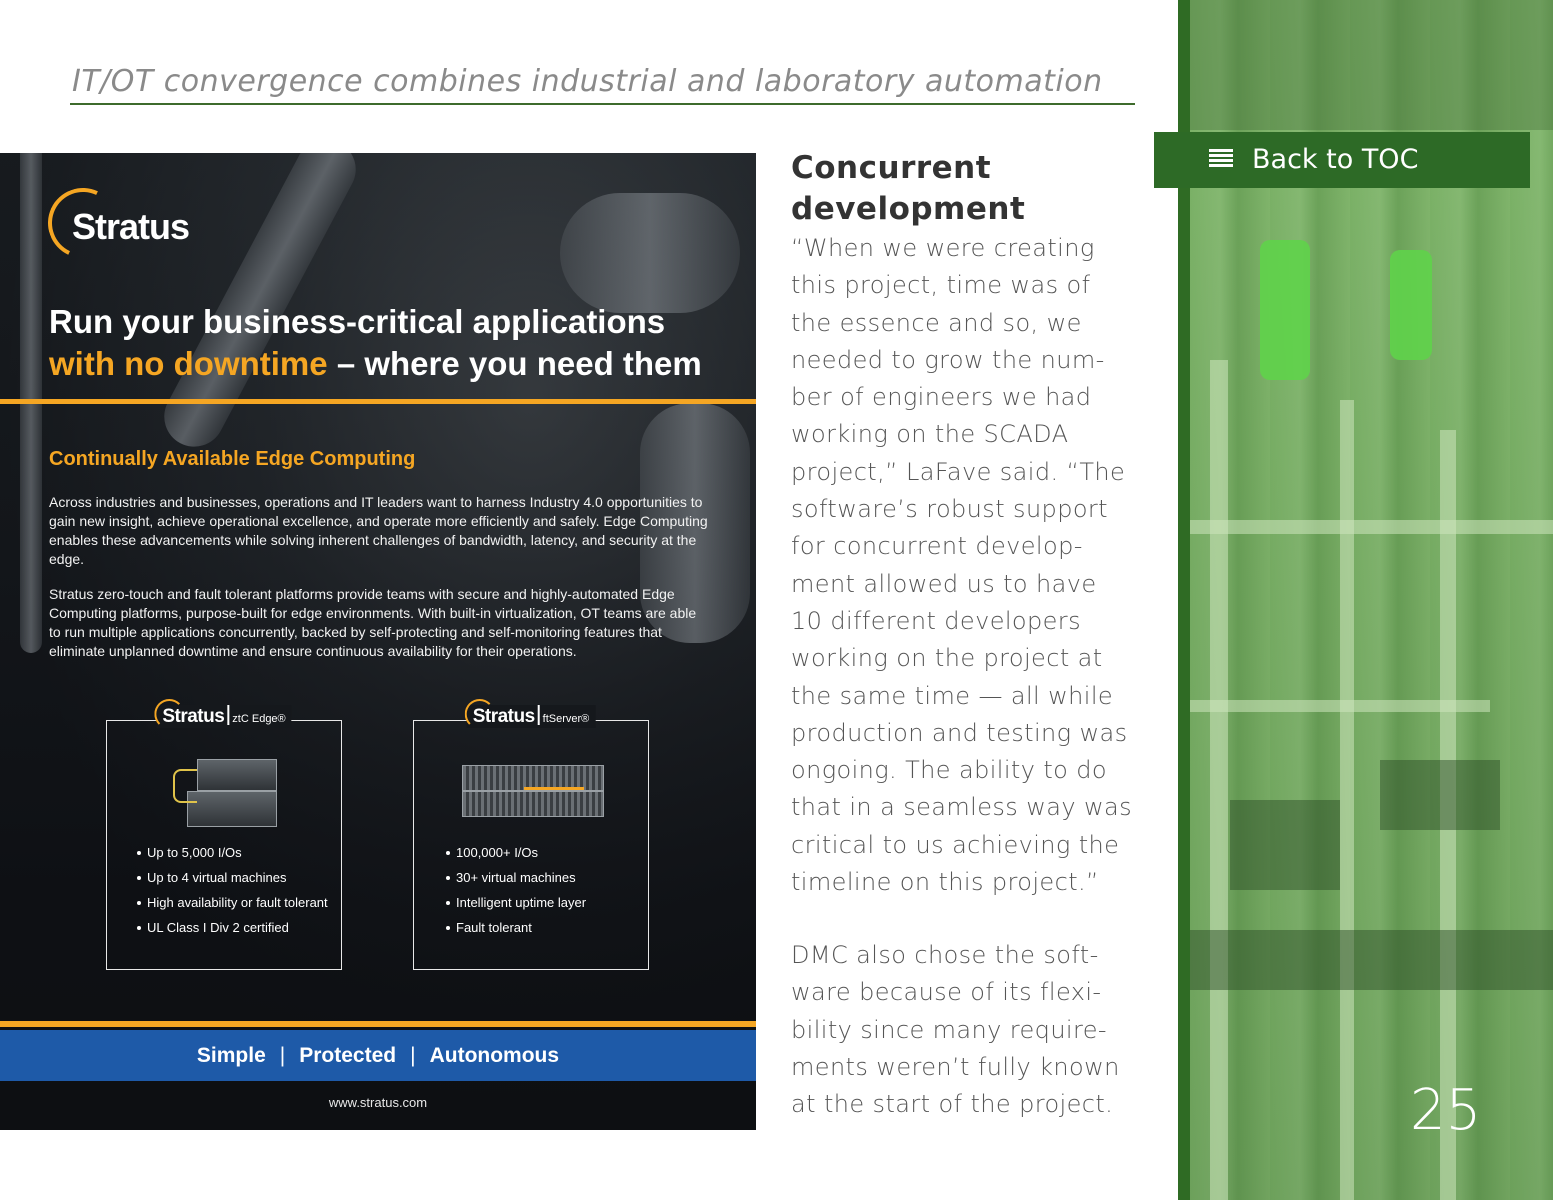  Describe the element at coordinates (941, 285) in the screenshot. I see `text-line: this project, time was of` at that location.